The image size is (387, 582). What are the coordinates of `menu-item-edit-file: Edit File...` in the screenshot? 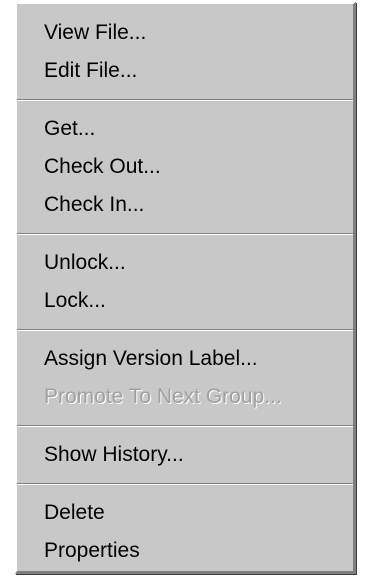 It's located at (185, 71).